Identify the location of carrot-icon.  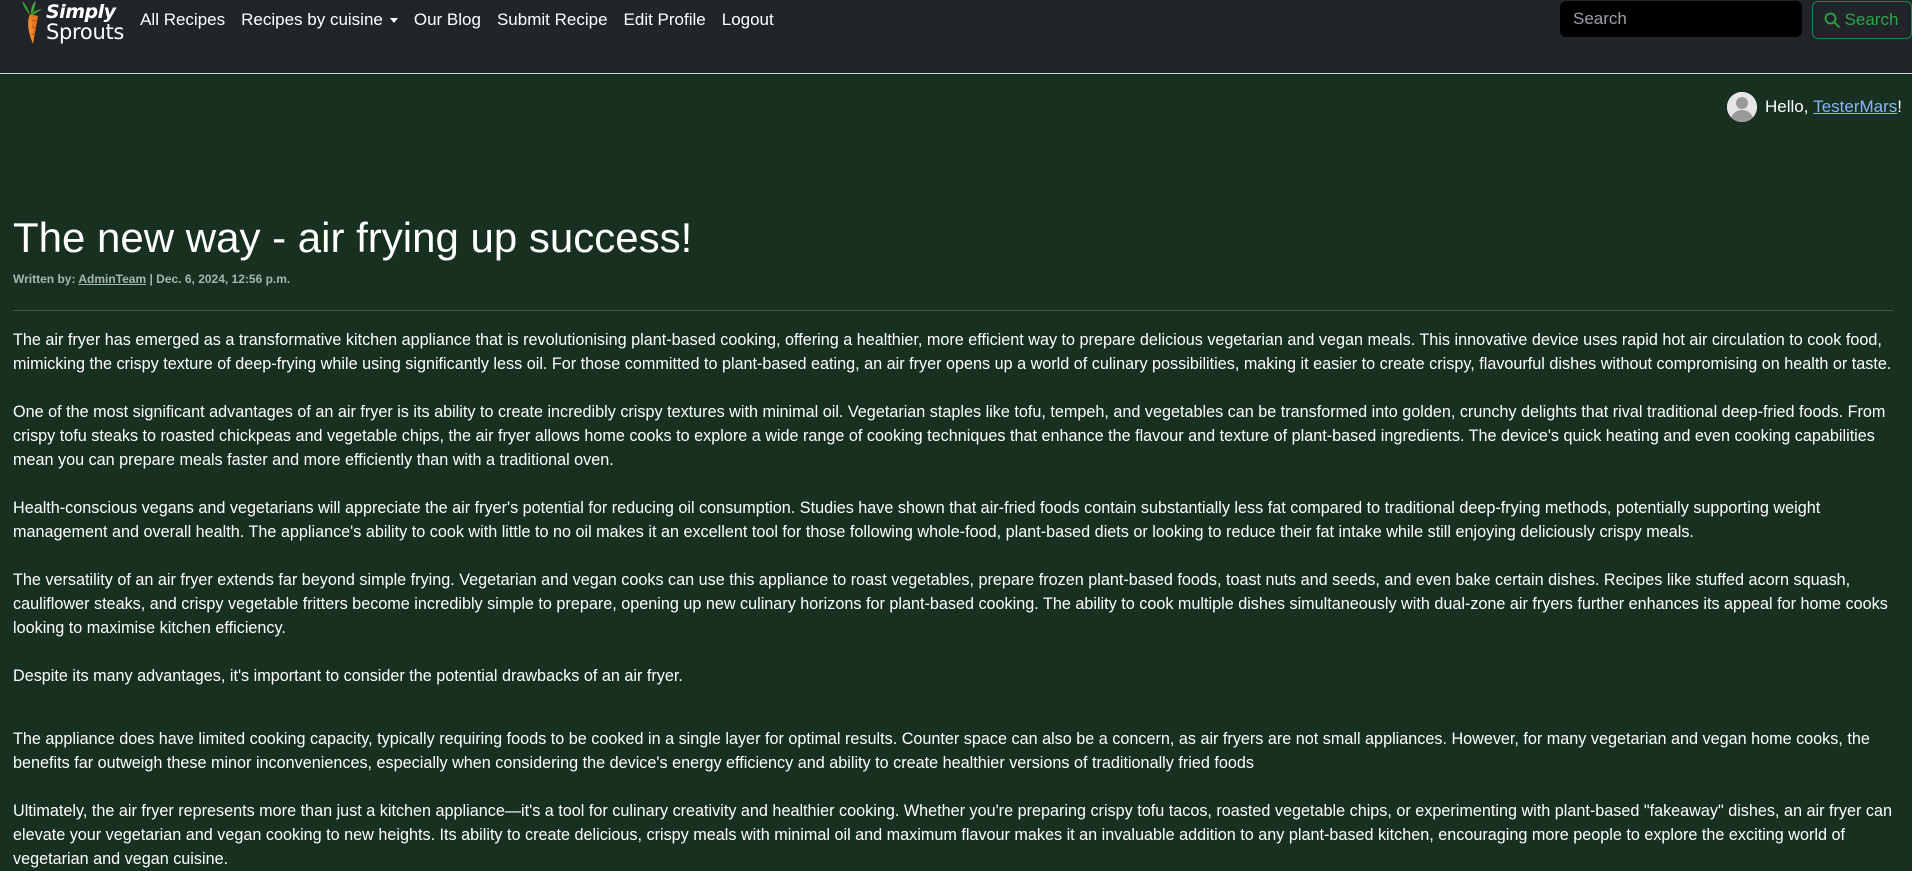
(32, 22).